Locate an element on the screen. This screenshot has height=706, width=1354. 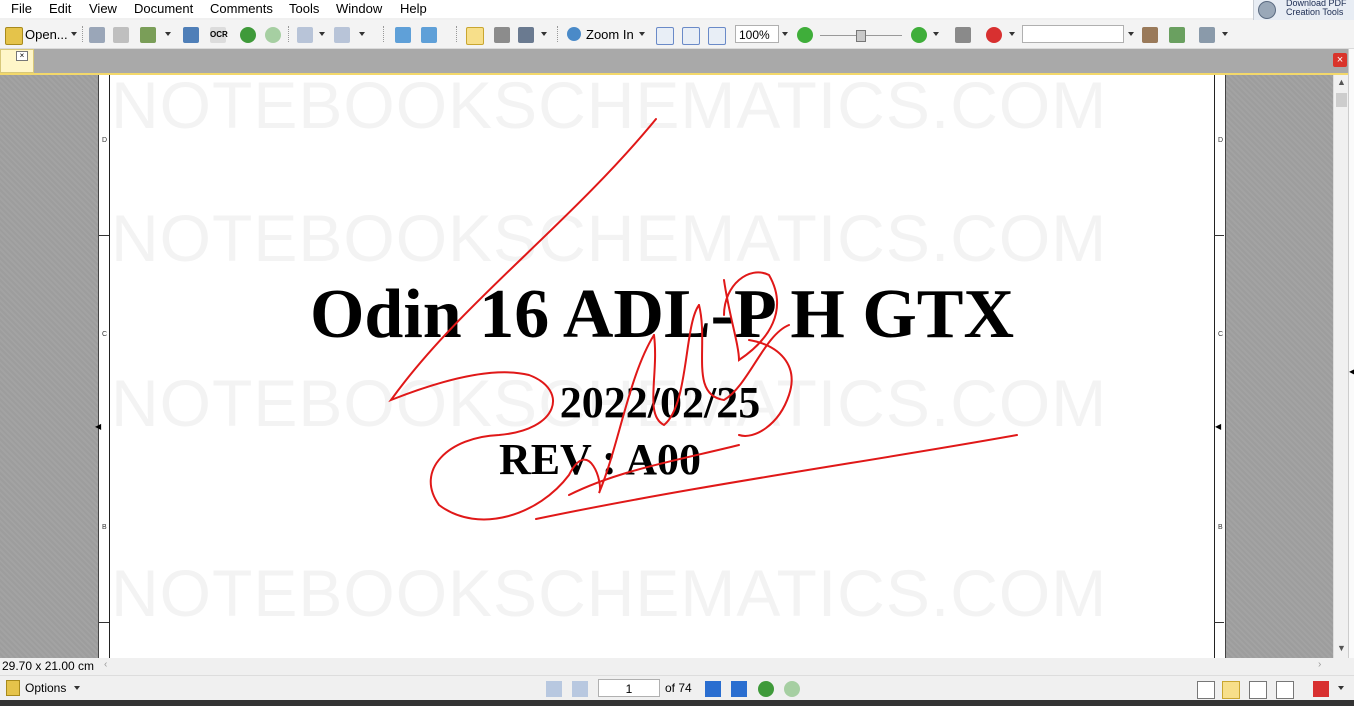
zoom-plus-dropdown-arrow is located at coordinates (936, 34).